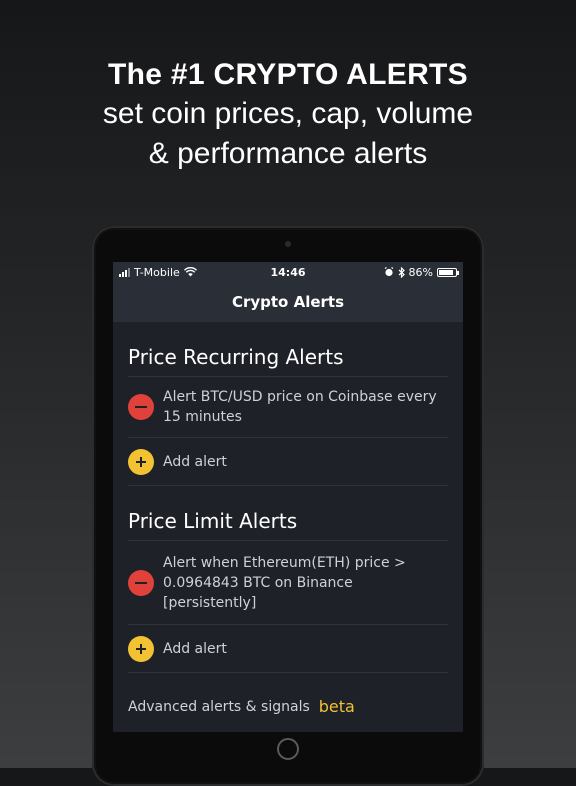  I want to click on wifi-icon, so click(190, 272).